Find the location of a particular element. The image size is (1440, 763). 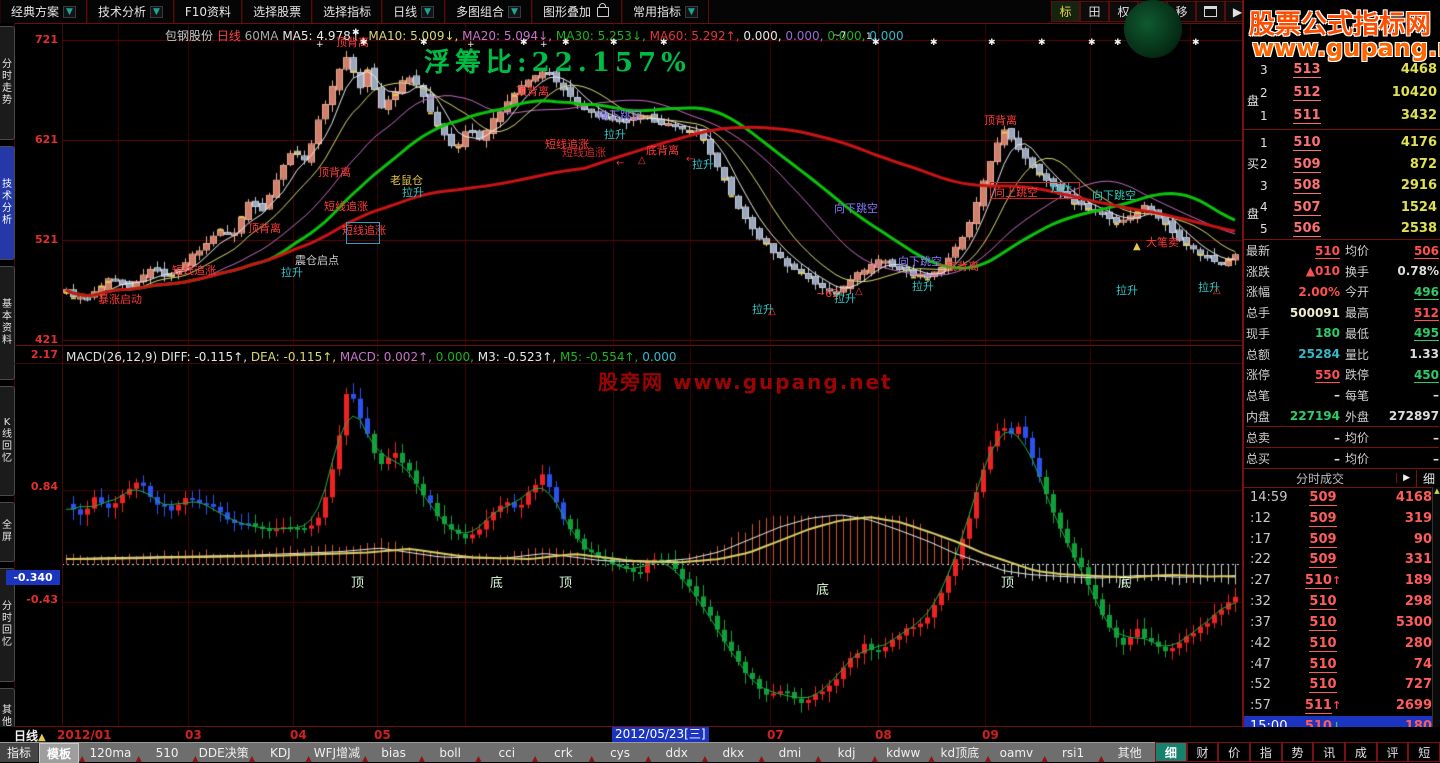

indicator-tab-crk: crk is located at coordinates (563, 753).